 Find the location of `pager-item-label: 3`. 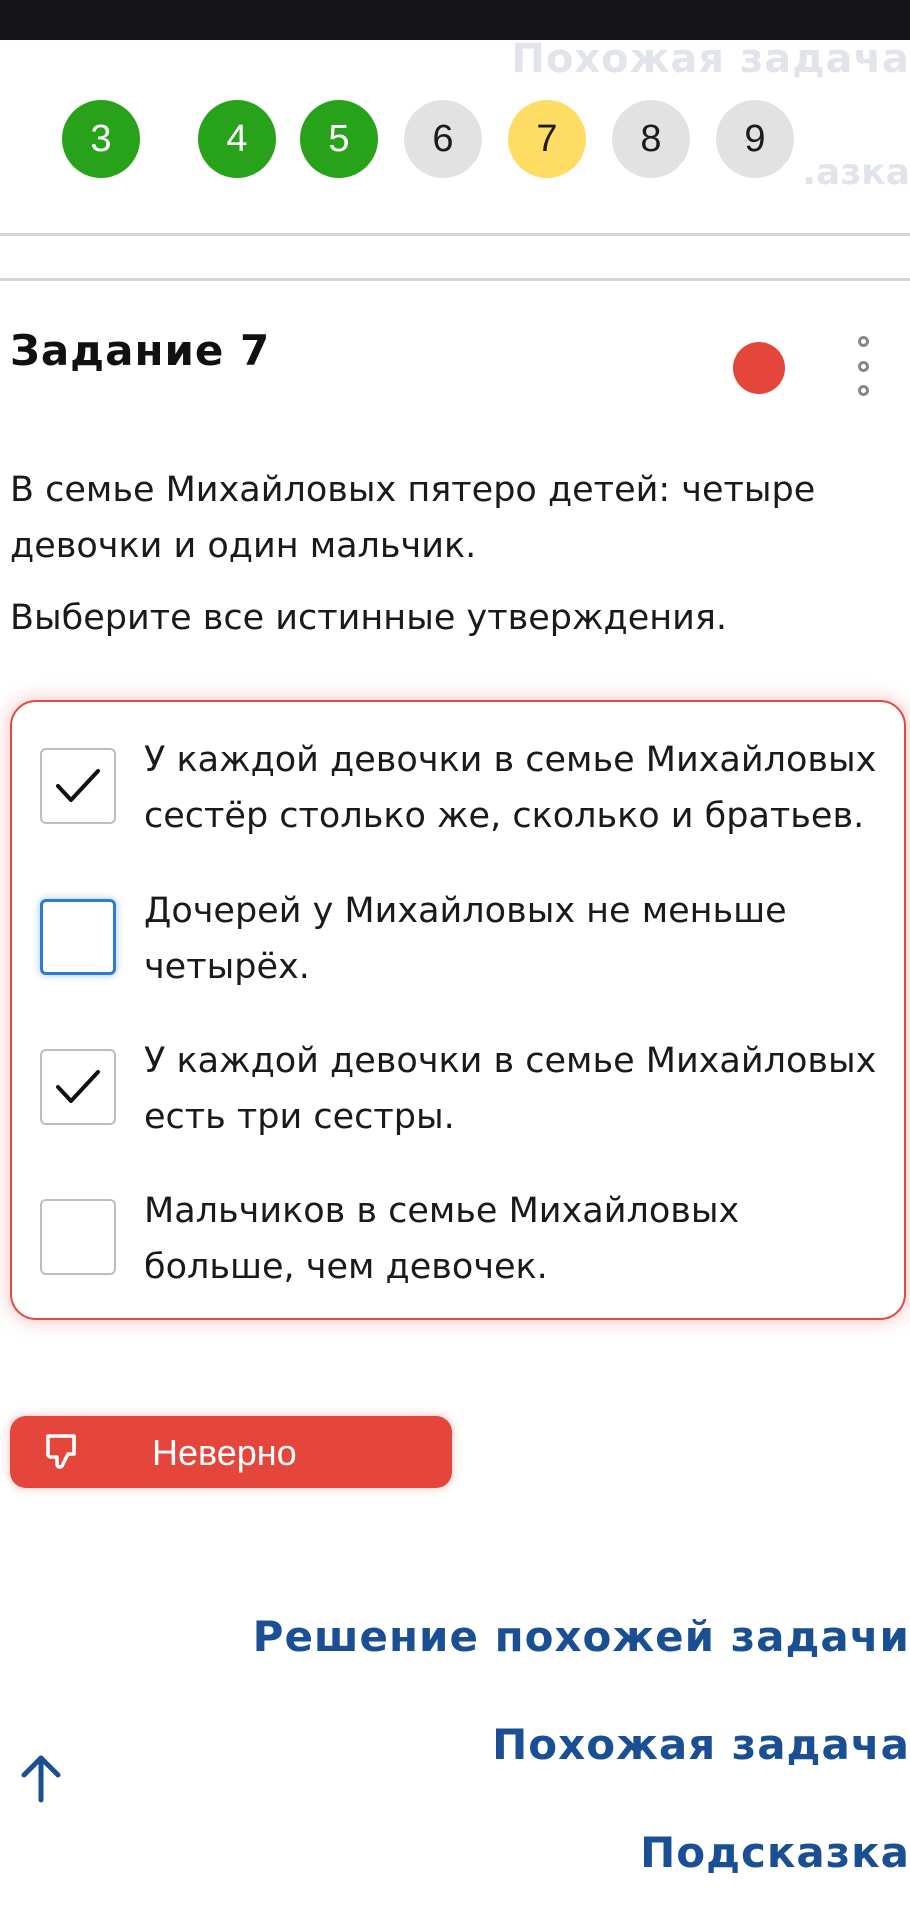

pager-item-label: 3 is located at coordinates (101, 138).